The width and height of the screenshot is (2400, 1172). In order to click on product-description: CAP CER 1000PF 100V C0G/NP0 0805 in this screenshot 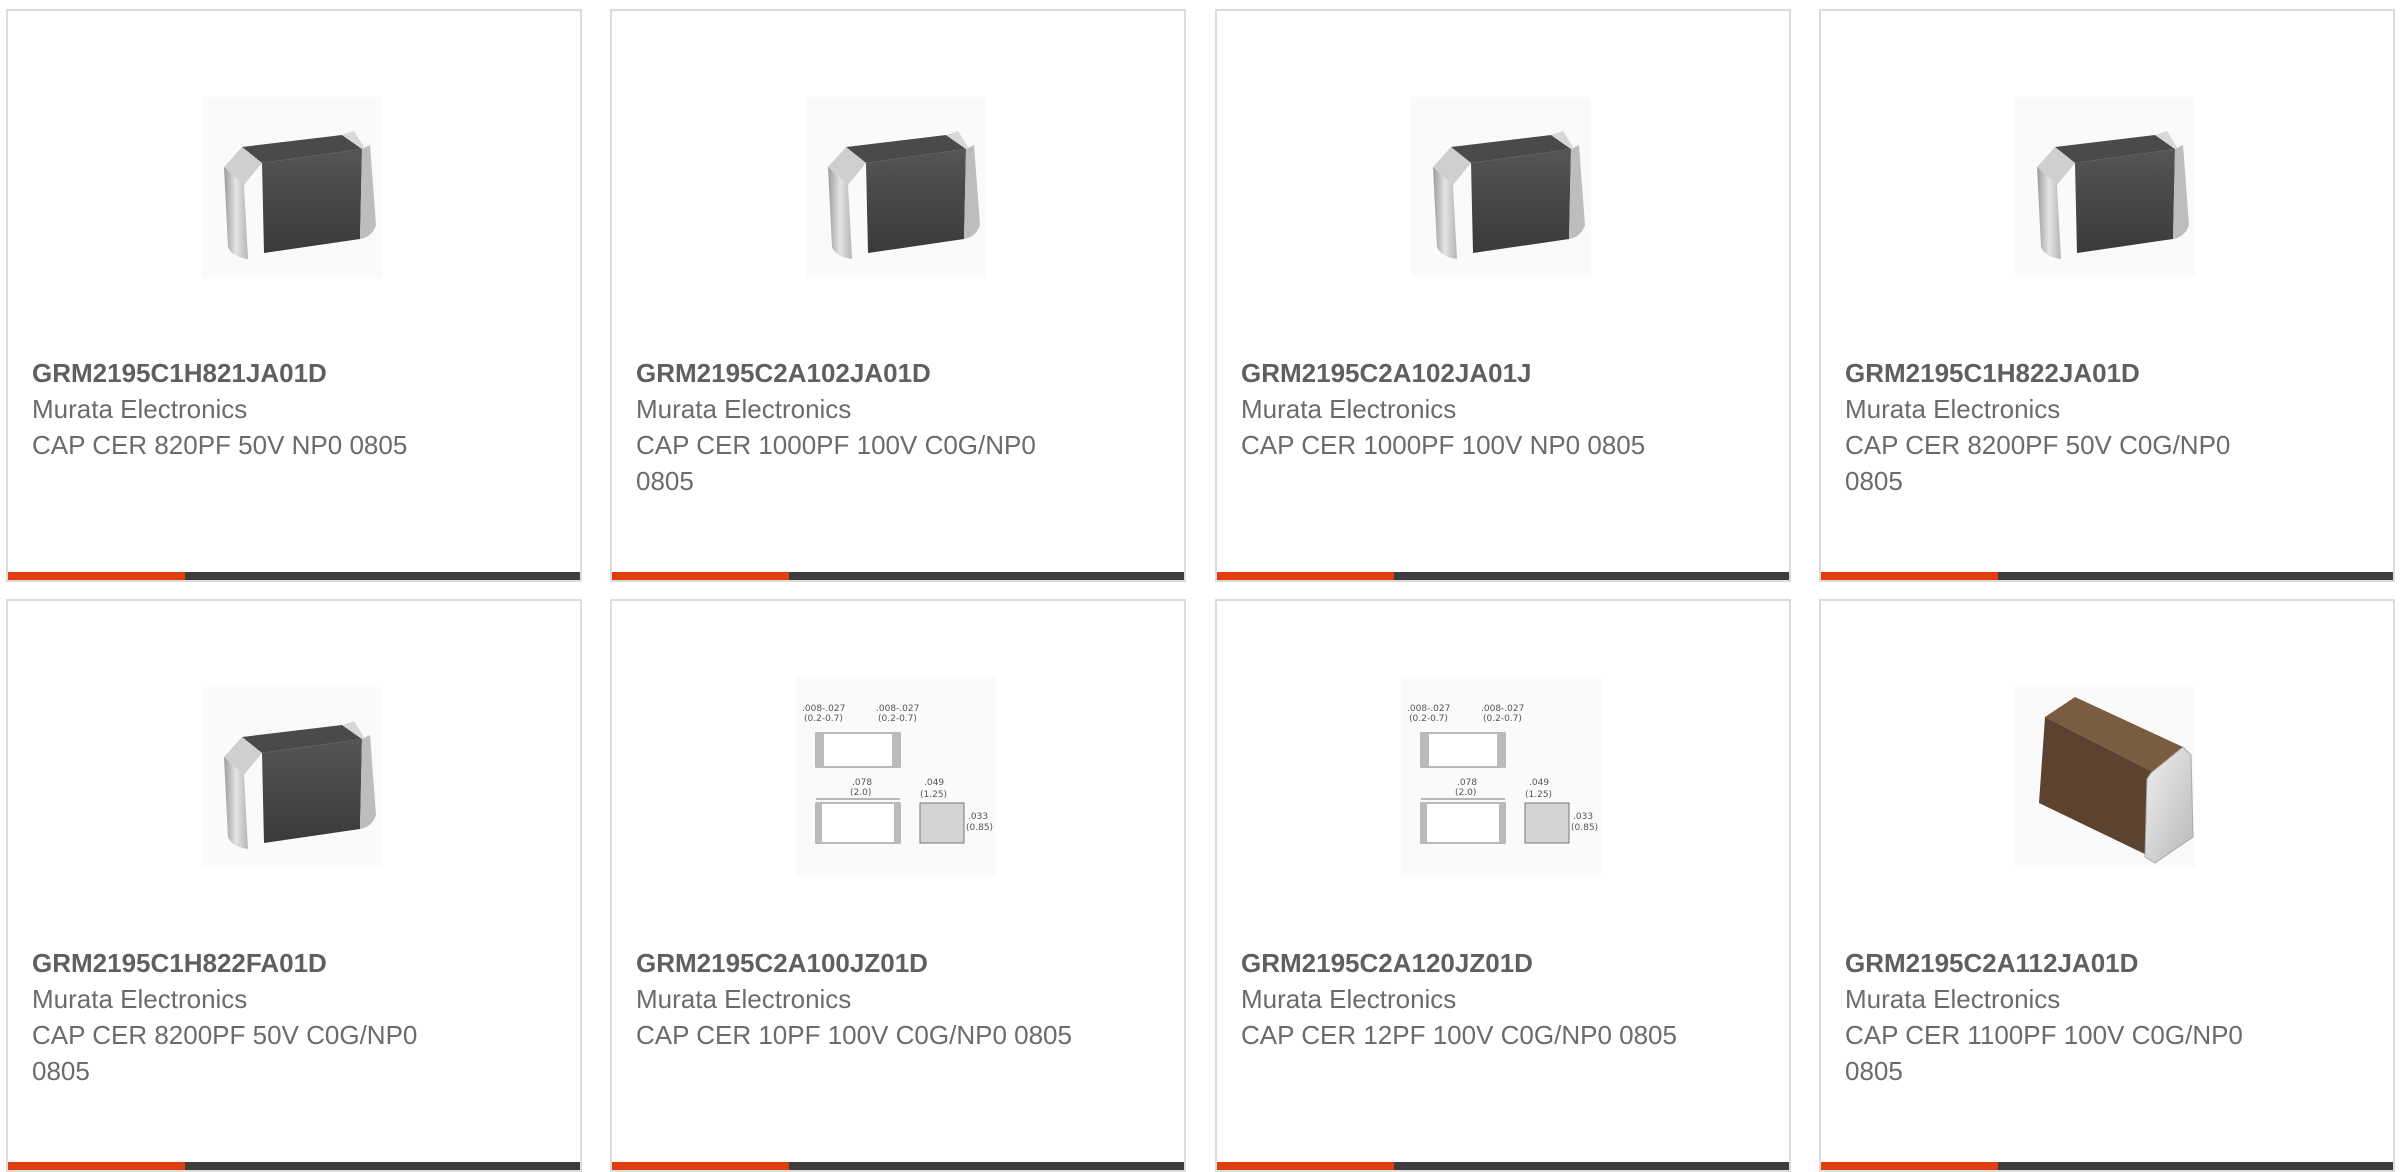, I will do `click(836, 463)`.